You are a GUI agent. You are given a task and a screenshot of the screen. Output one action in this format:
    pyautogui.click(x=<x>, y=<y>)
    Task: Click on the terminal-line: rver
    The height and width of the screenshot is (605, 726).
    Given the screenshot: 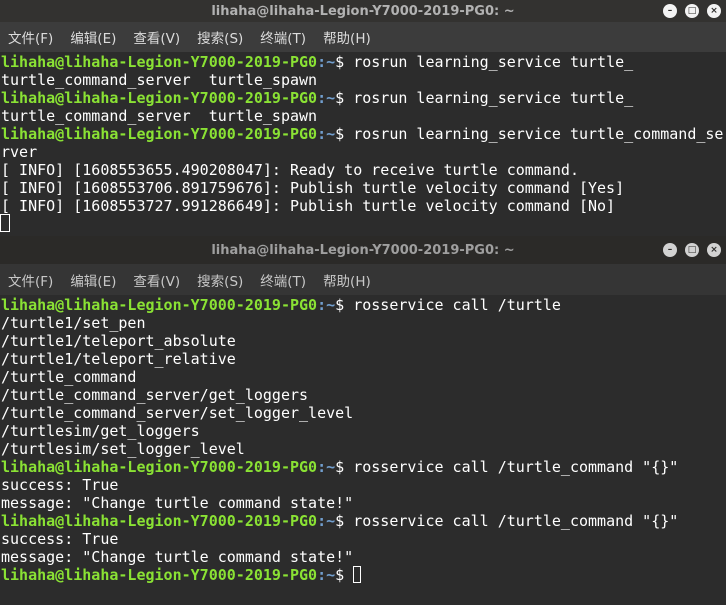 What is the action you would take?
    pyautogui.click(x=363, y=152)
    